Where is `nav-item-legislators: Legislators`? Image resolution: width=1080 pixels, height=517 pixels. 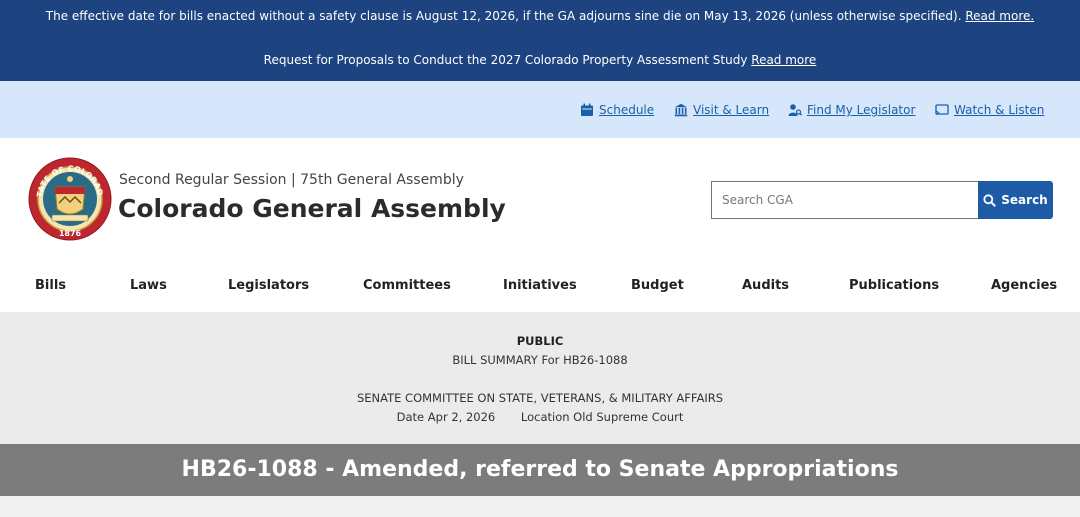
nav-item-legislators: Legislators is located at coordinates (268, 285).